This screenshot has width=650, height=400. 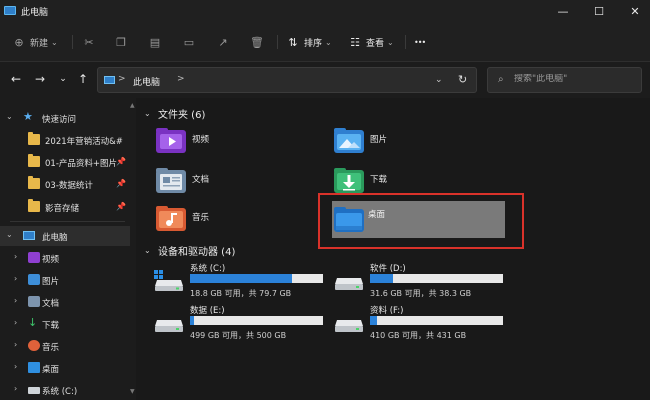 What do you see at coordinates (34, 301) in the screenshot?
I see `documents-folder-icon` at bounding box center [34, 301].